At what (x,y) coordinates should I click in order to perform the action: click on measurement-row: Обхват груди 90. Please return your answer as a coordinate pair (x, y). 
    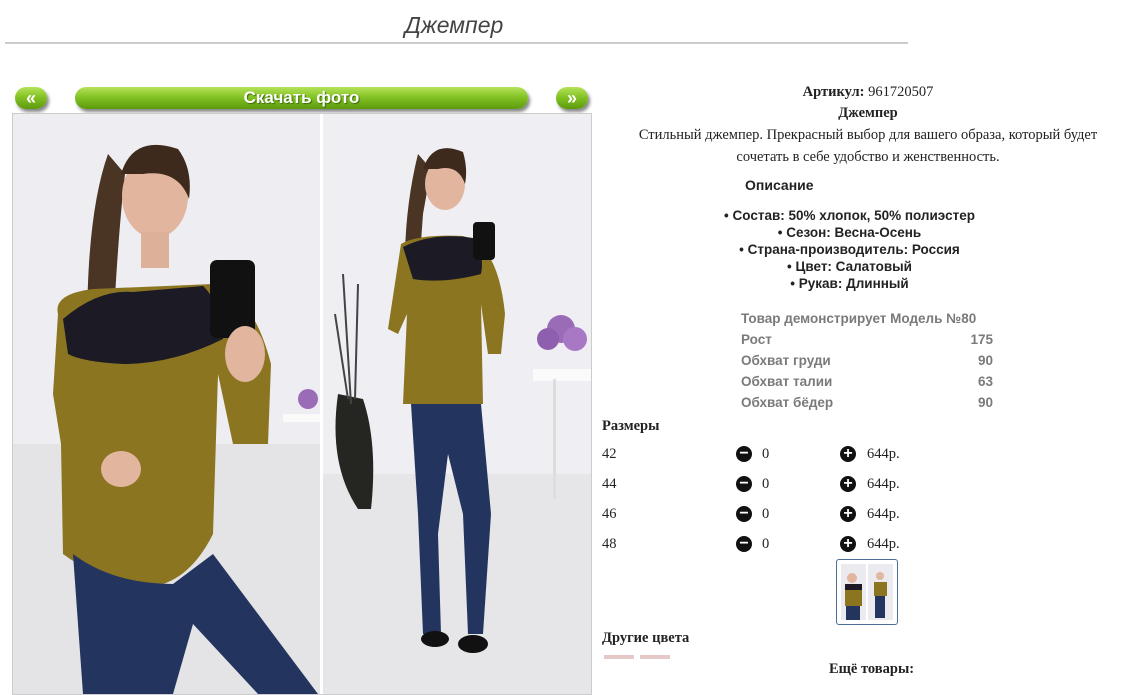
    Looking at the image, I should click on (867, 360).